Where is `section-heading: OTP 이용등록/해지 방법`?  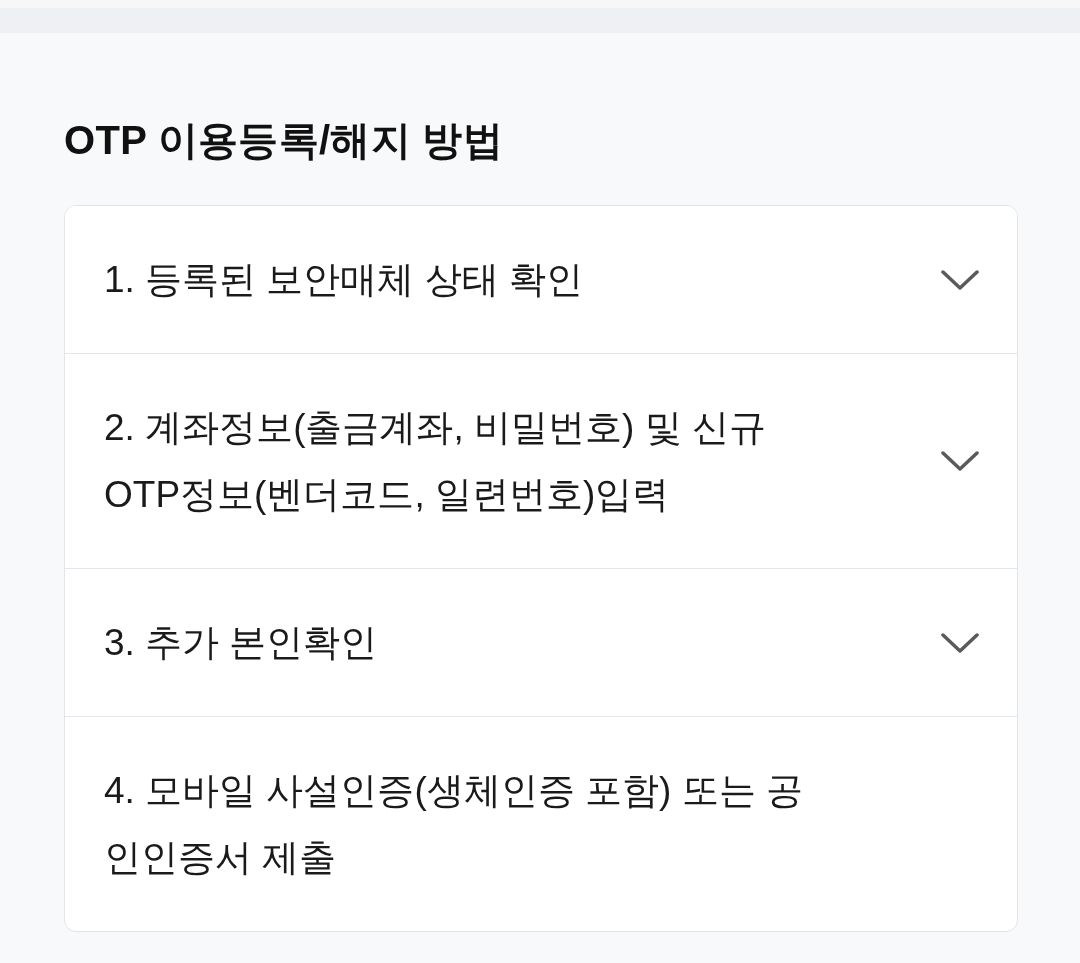 section-heading: OTP 이용등록/해지 방법 is located at coordinates (284, 140).